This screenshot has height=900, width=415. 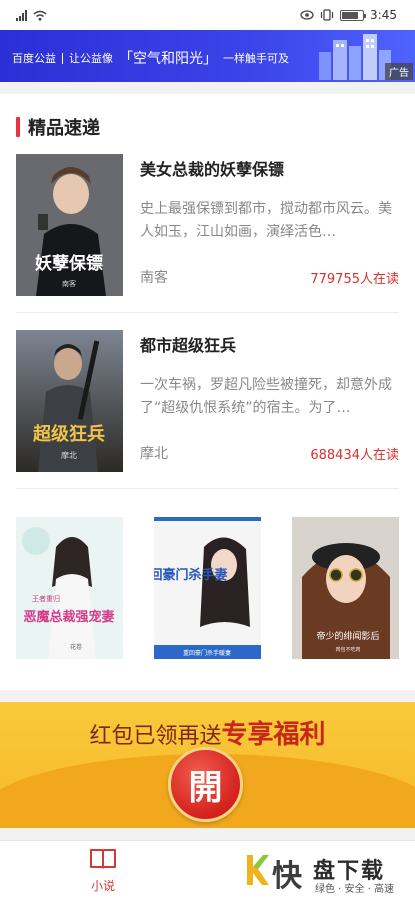 I want to click on signal-icon, so click(x=21, y=15).